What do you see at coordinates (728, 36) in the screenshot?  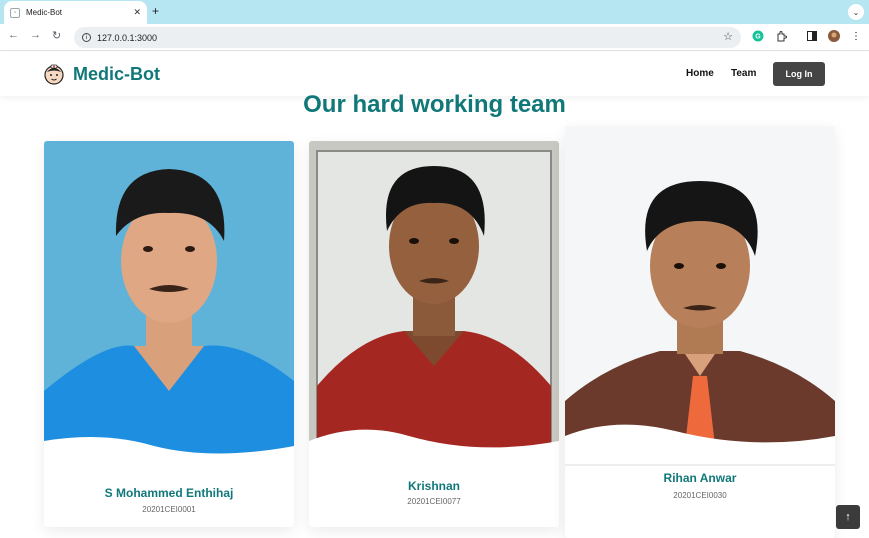 I see `star-icon: ☆` at bounding box center [728, 36].